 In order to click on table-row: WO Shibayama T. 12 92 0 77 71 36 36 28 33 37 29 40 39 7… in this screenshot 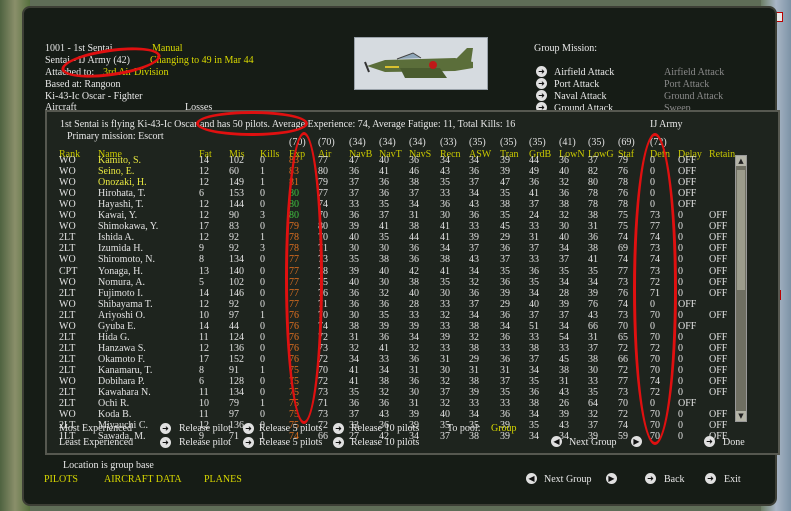, I will do `click(367, 304)`.